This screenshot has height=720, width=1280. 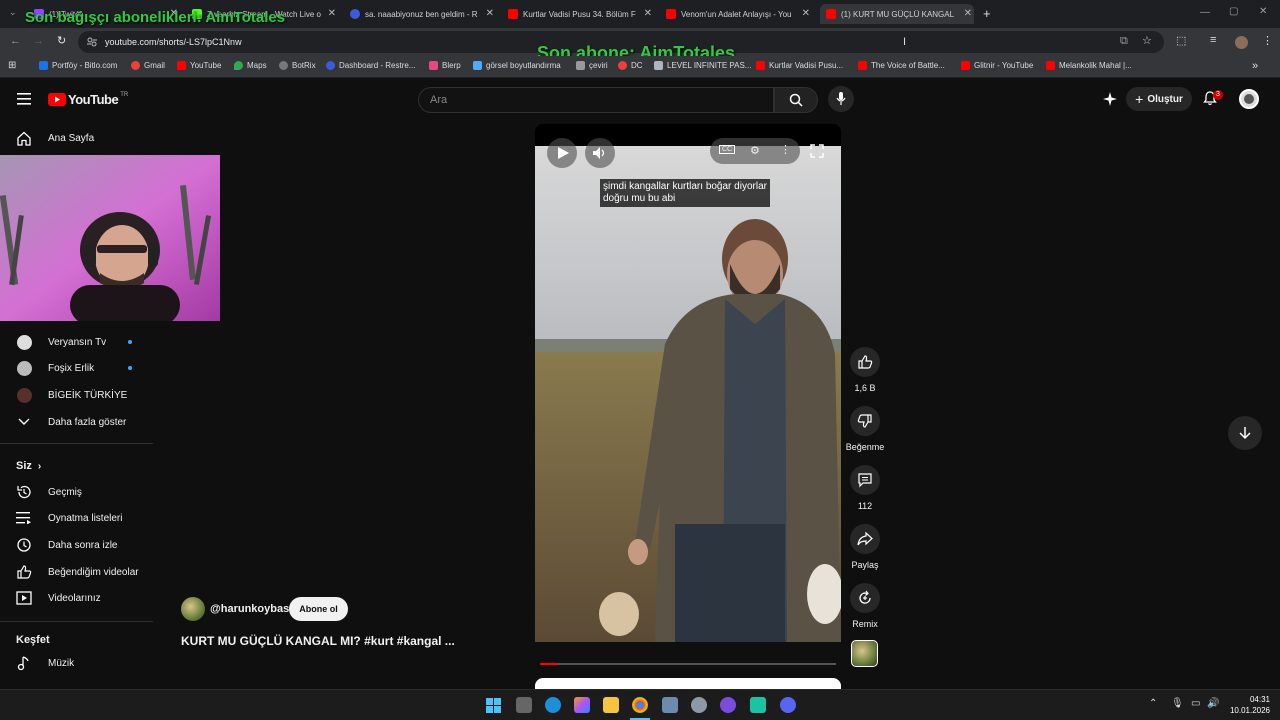 What do you see at coordinates (318, 609) in the screenshot?
I see `subscribe-button: Abone ol` at bounding box center [318, 609].